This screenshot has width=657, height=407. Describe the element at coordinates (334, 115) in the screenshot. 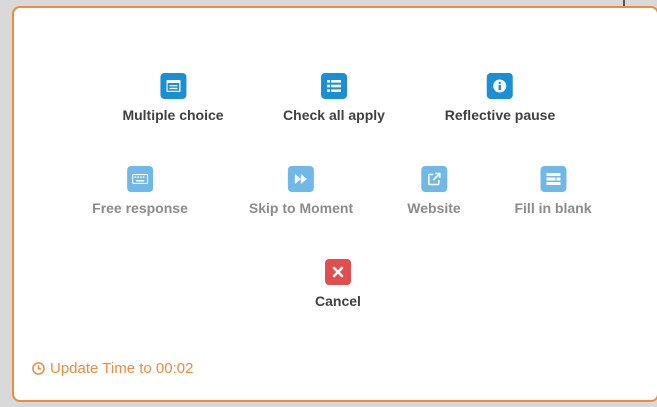

I see `check-all-apply-label: Check all apply` at that location.